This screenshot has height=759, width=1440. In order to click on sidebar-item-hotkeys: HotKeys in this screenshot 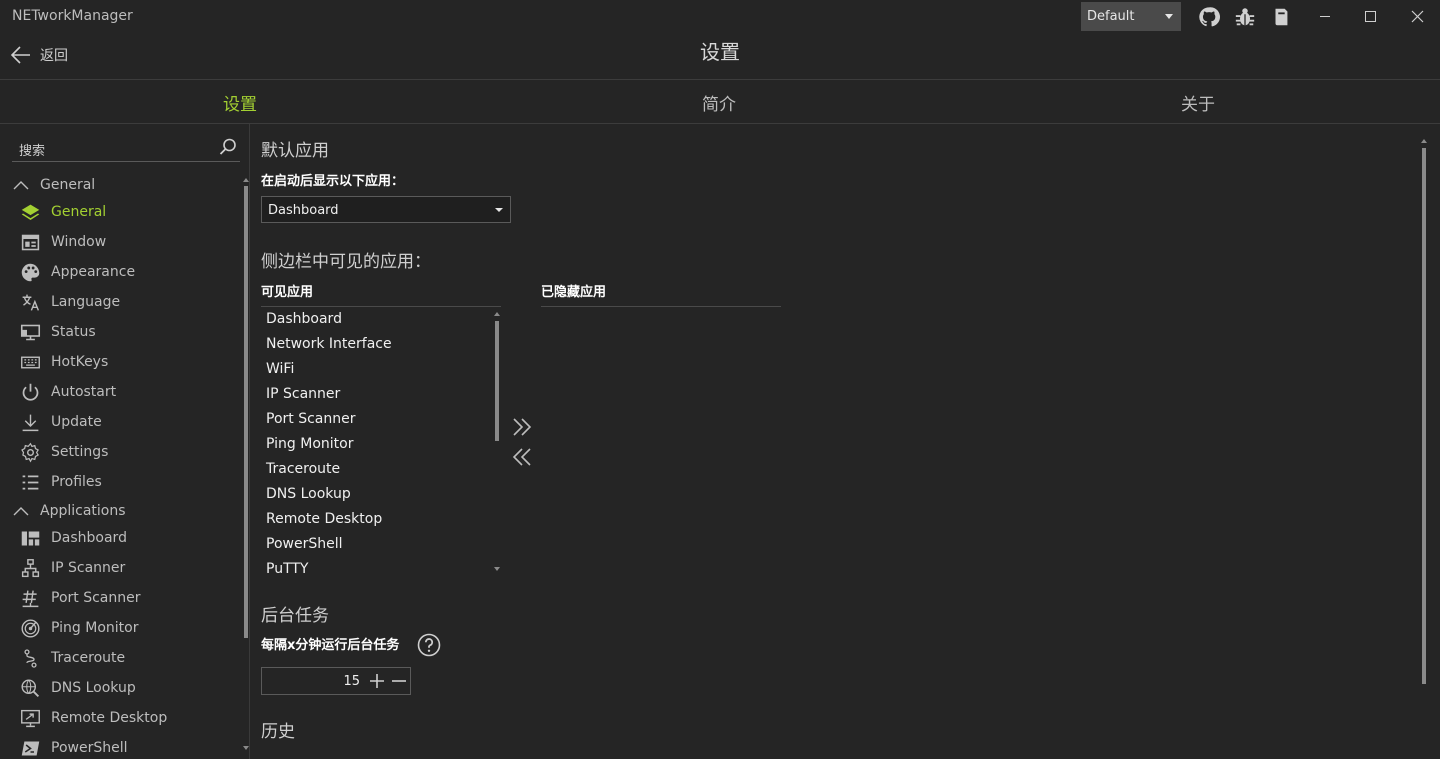, I will do `click(64, 362)`.